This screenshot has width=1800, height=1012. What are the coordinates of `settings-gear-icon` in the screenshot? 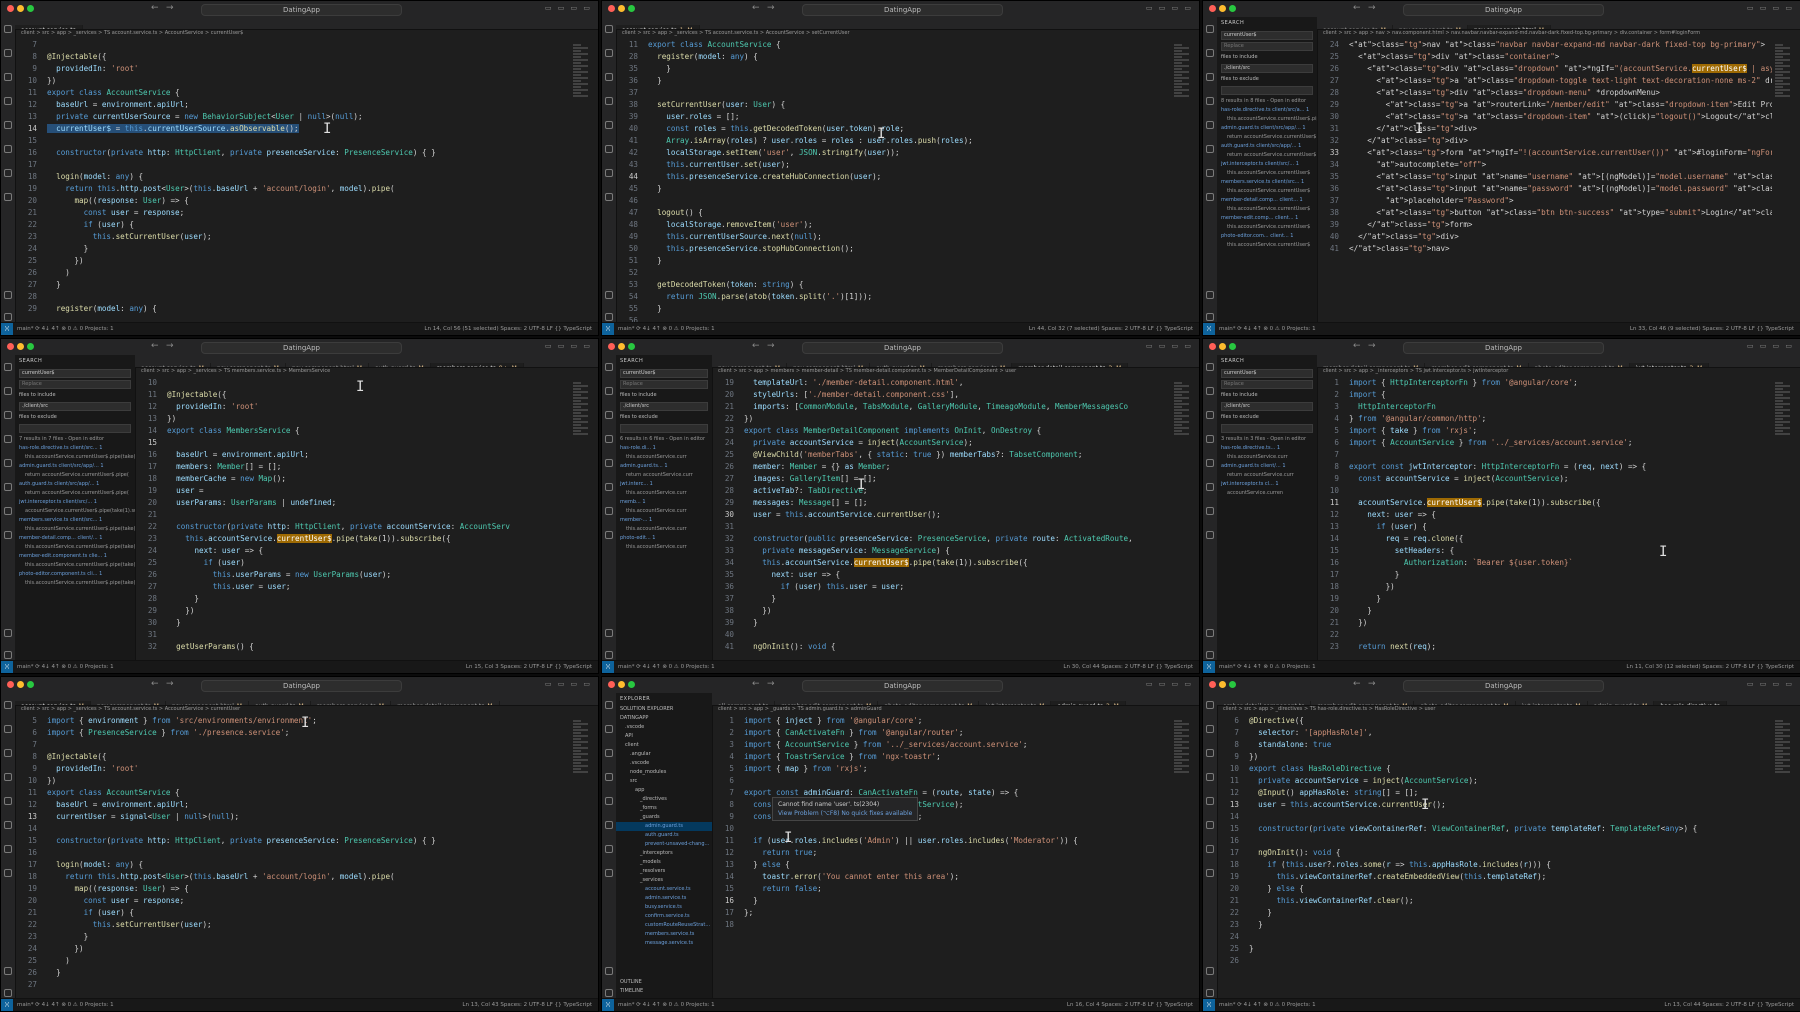 It's located at (609, 317).